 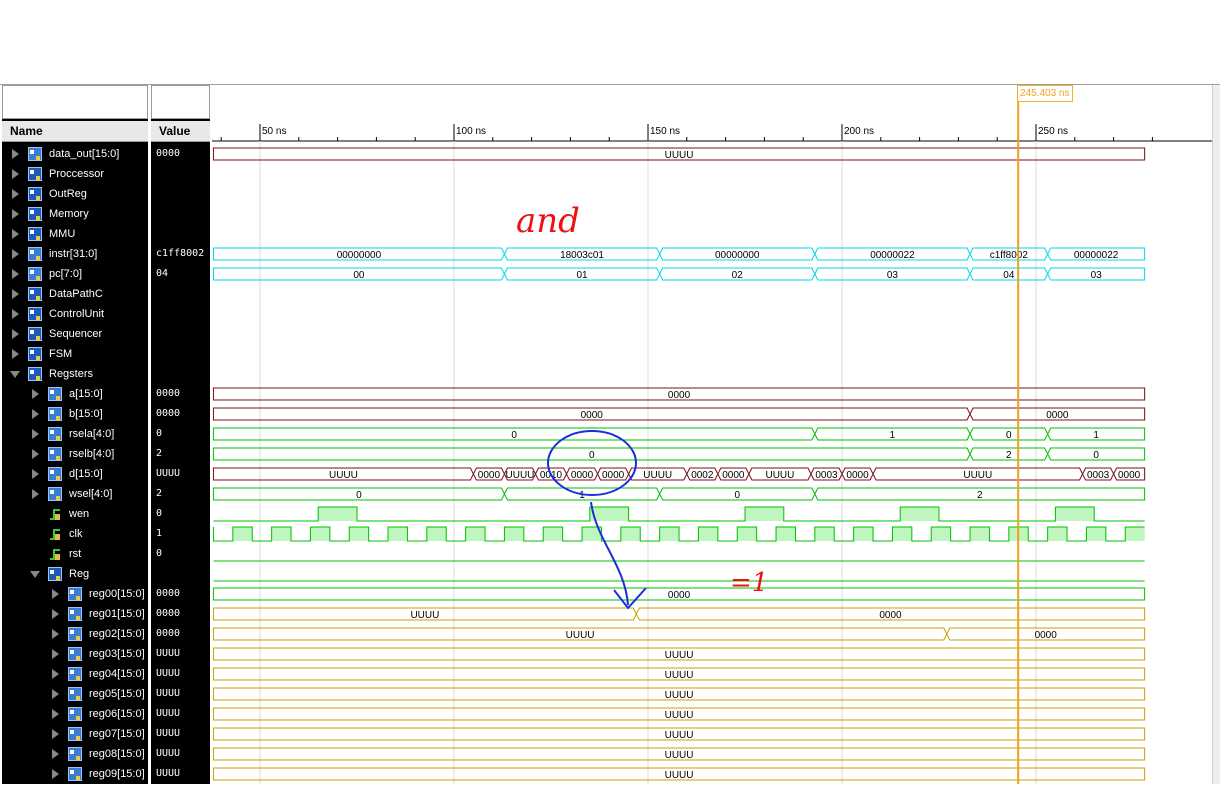 I want to click on signal-name: Proccessor, so click(x=76, y=174).